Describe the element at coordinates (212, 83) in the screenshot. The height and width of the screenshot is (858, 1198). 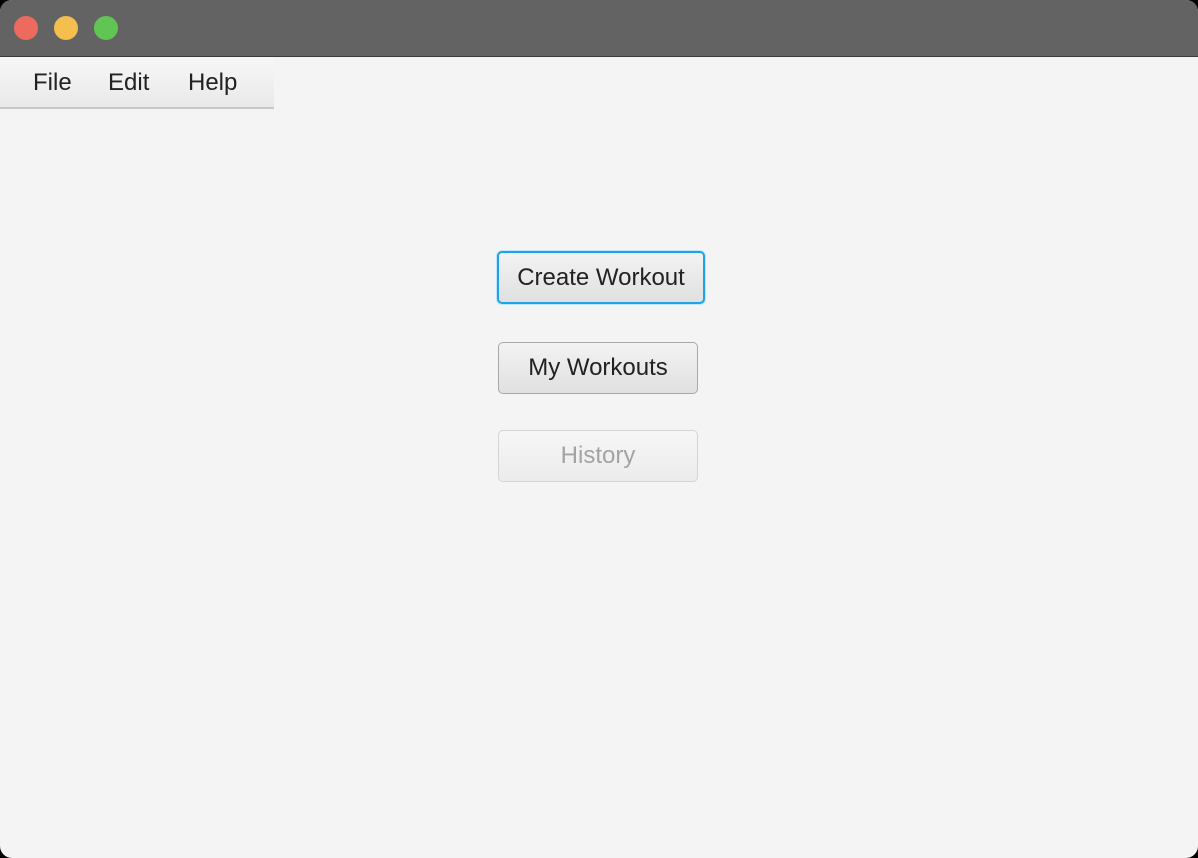
I see `menu-help: Help` at that location.